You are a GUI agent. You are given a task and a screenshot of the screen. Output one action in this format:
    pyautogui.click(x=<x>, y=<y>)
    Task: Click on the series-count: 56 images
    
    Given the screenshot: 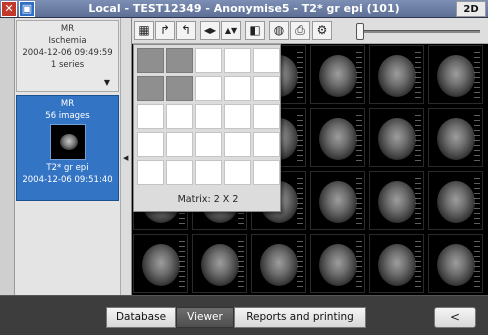 What is the action you would take?
    pyautogui.click(x=67, y=116)
    